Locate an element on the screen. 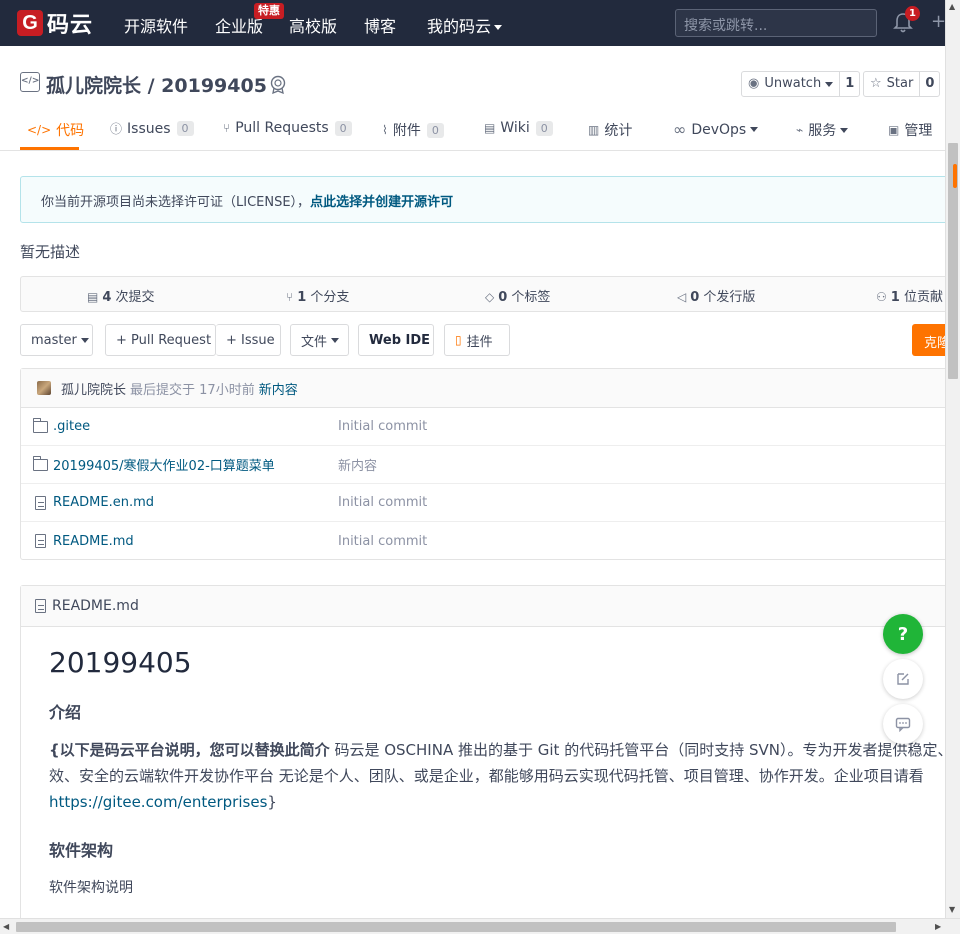 This screenshot has width=960, height=934. stat-releases: ◁ 0 个发行版 is located at coordinates (716, 295).